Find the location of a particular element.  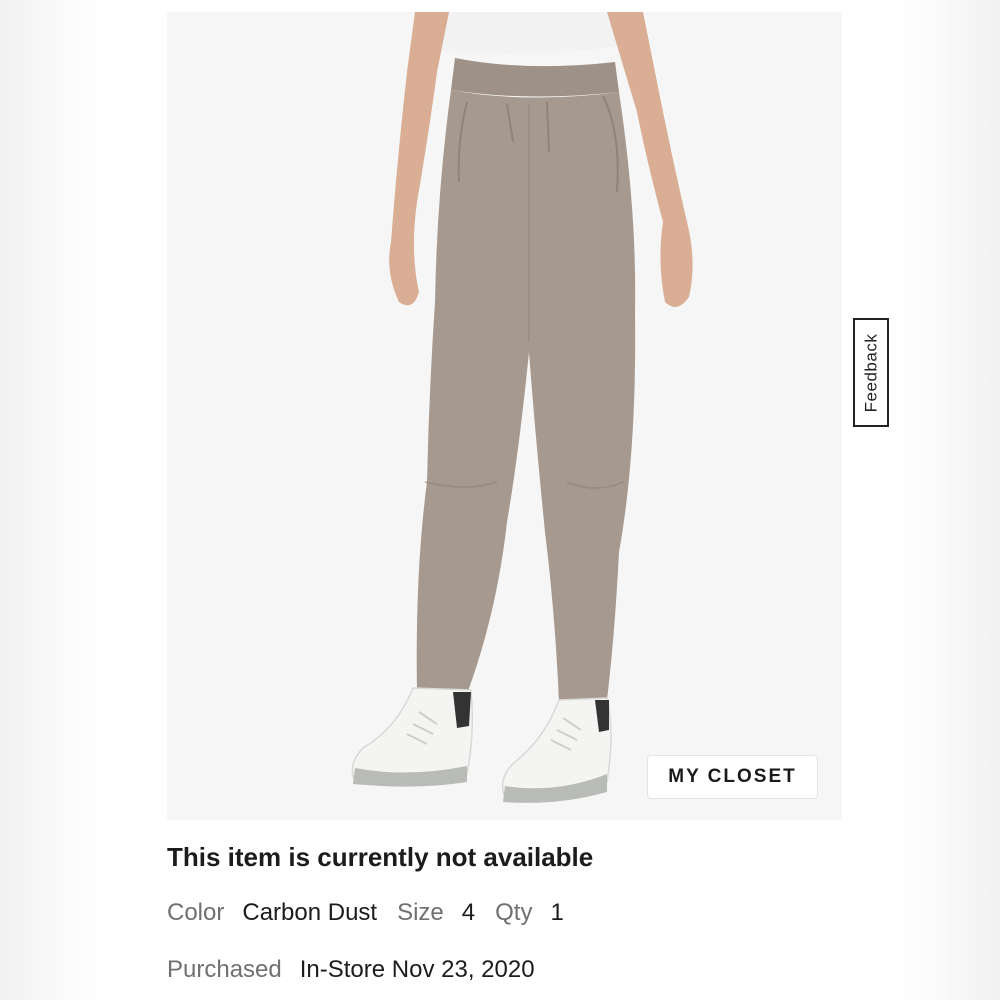

color-label: Color is located at coordinates (196, 912).